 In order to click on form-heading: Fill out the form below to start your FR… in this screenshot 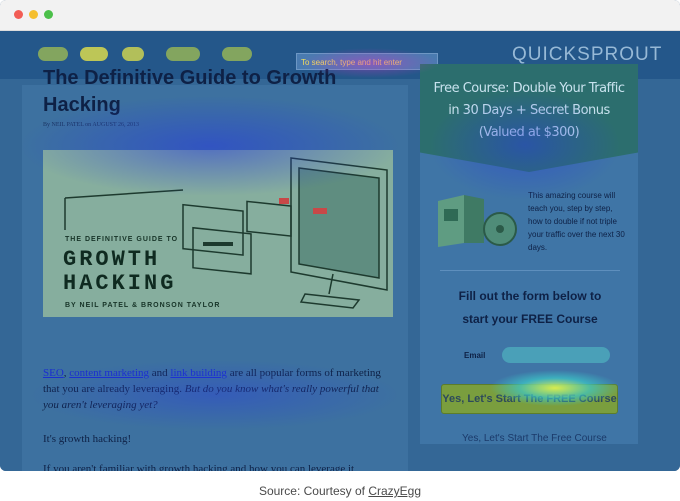, I will do `click(530, 308)`.